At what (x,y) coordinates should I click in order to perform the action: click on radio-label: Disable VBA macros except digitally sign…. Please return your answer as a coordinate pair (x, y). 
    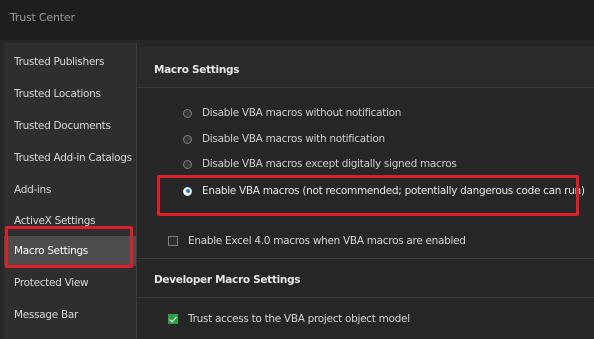
    Looking at the image, I should click on (329, 164).